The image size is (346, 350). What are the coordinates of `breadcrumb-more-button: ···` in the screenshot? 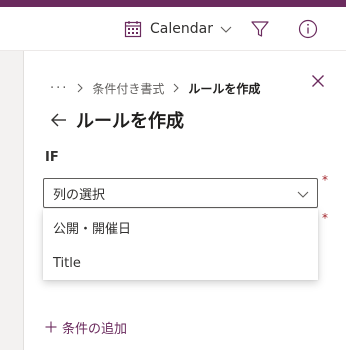 It's located at (59, 88).